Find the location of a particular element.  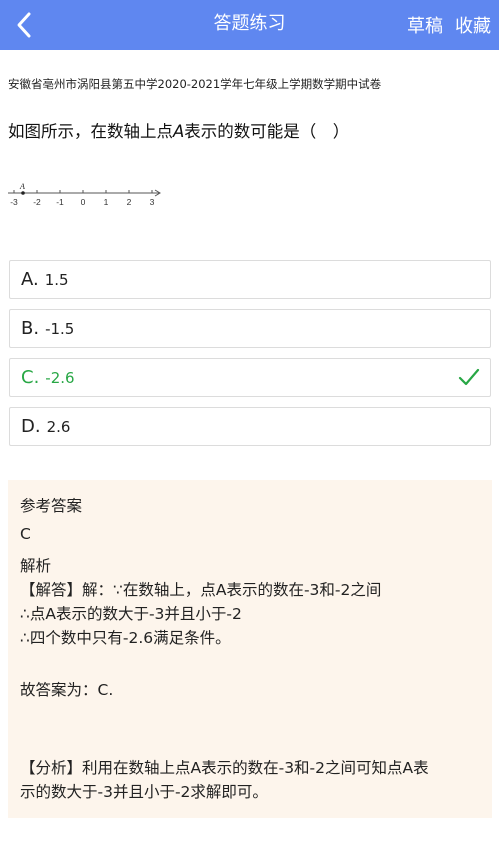

stem-text-before: 如图所示，在数轴上点 is located at coordinates (90, 131).